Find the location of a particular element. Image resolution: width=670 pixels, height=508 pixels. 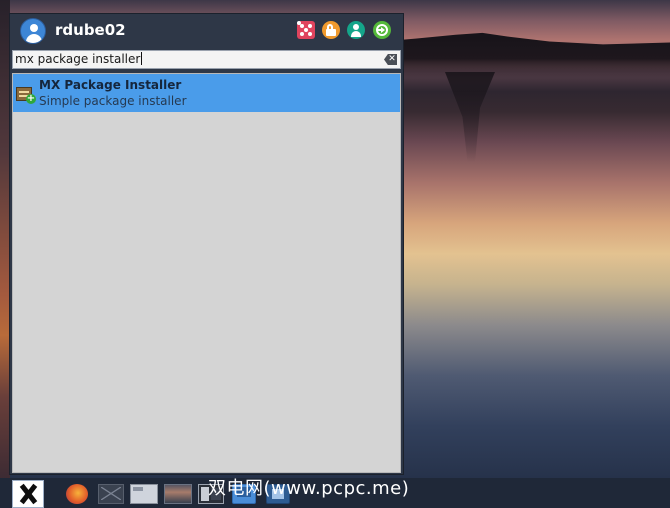

plus-badge-icon: + is located at coordinates (31, 98).